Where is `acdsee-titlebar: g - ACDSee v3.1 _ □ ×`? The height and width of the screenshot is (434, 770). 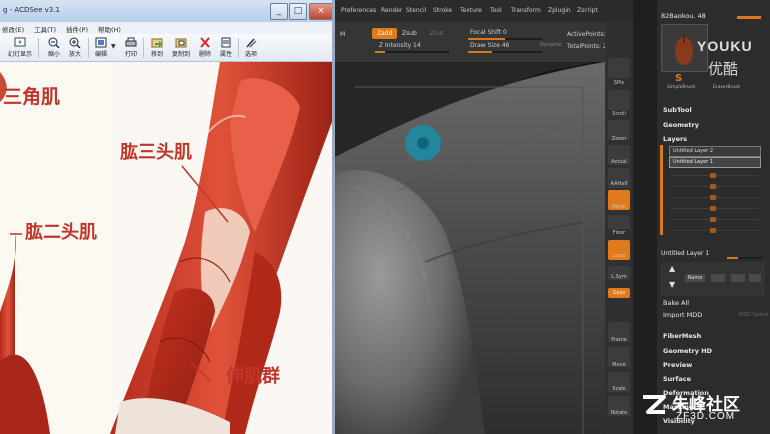 acdsee-titlebar: g - ACDSee v3.1 _ □ × is located at coordinates (167, 11).